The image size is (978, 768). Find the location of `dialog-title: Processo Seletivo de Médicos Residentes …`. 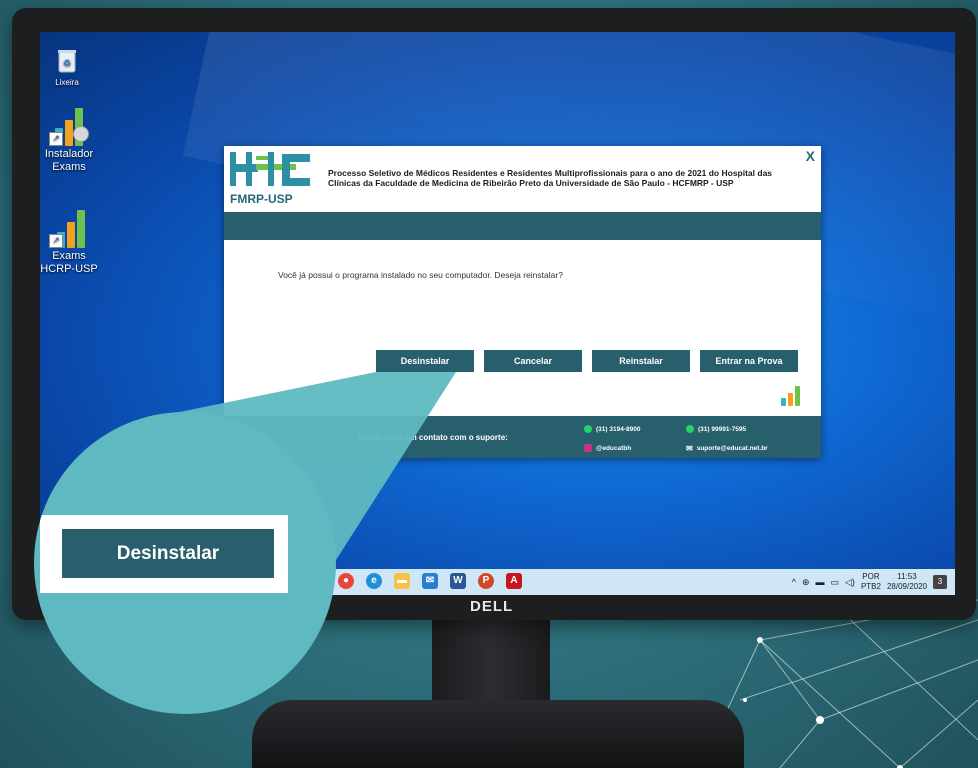

dialog-title: Processo Seletivo de Médicos Residentes … is located at coordinates (550, 178).